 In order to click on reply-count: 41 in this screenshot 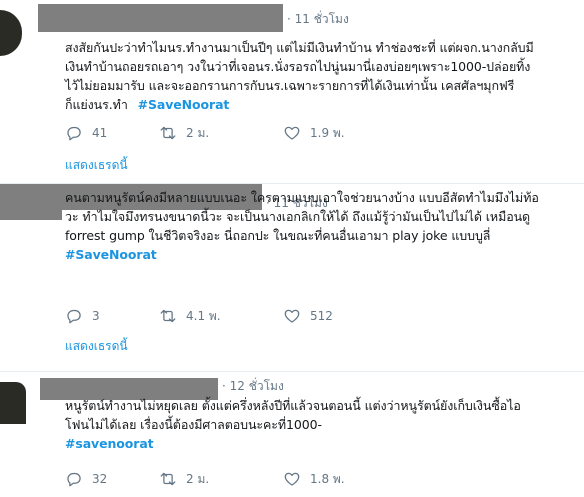, I will do `click(100, 133)`.